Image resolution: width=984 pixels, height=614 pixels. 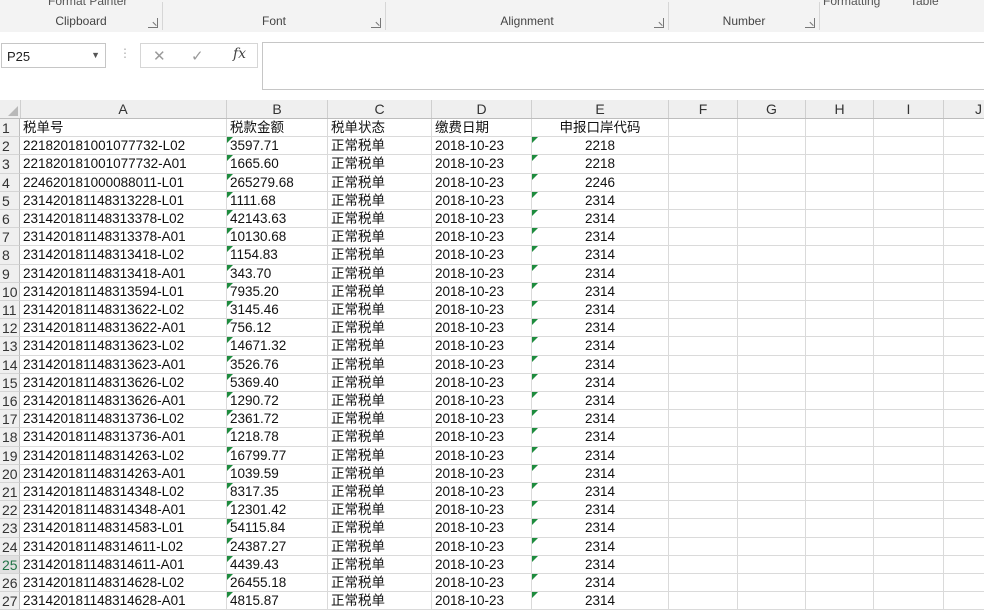 What do you see at coordinates (10, 146) in the screenshot?
I see `row-header: 2` at bounding box center [10, 146].